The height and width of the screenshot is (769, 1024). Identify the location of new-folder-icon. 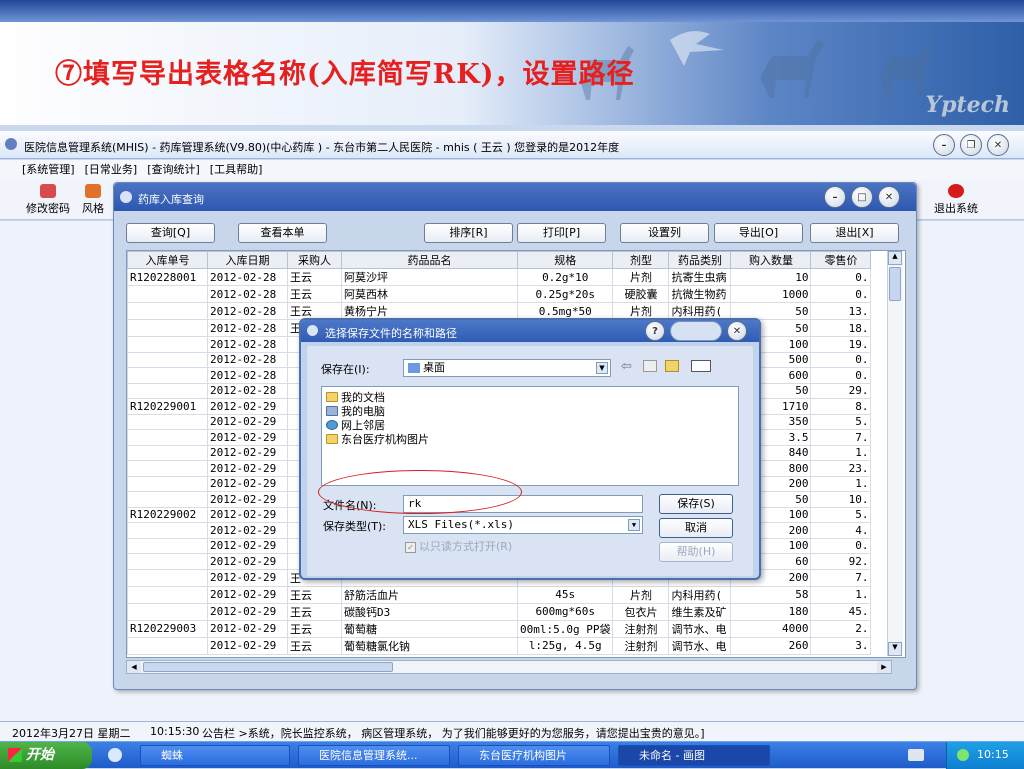
(672, 366).